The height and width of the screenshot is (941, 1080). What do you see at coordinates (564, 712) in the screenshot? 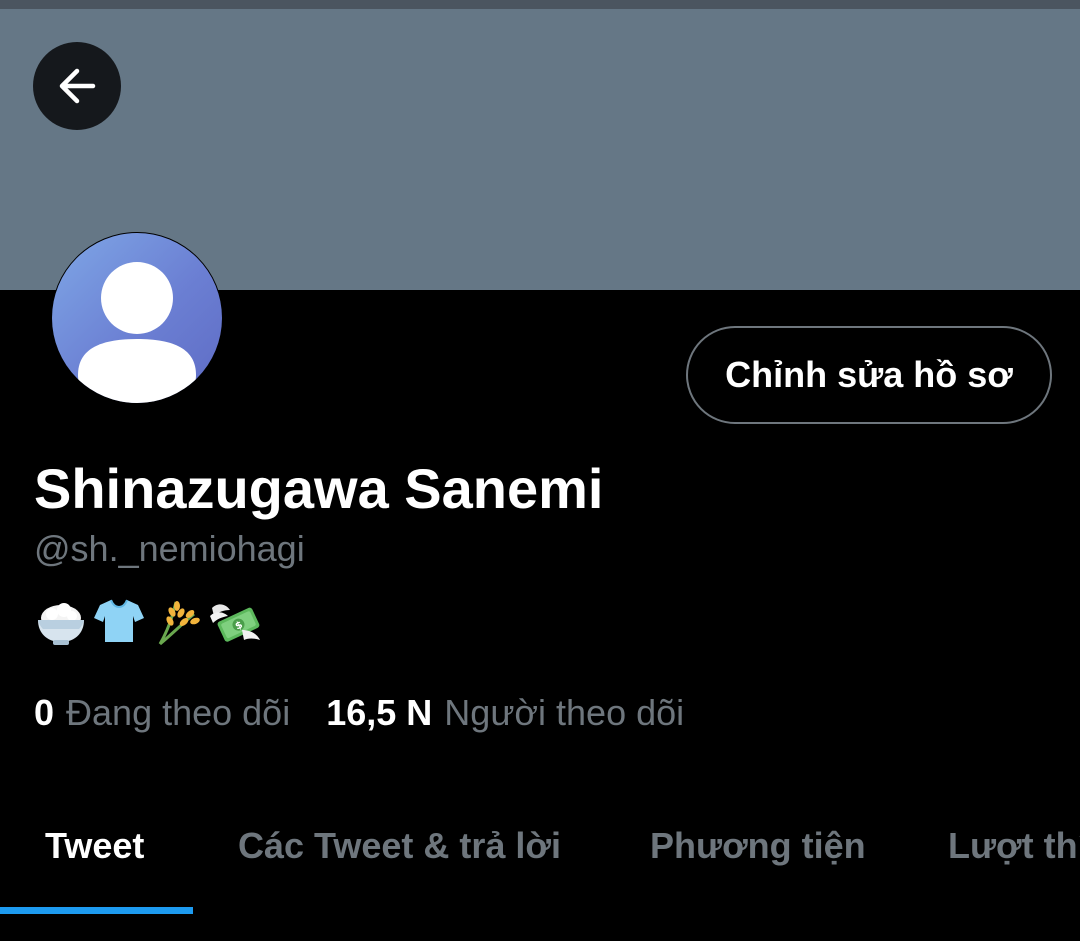
I see `followers-label: Người theo dõi` at bounding box center [564, 712].